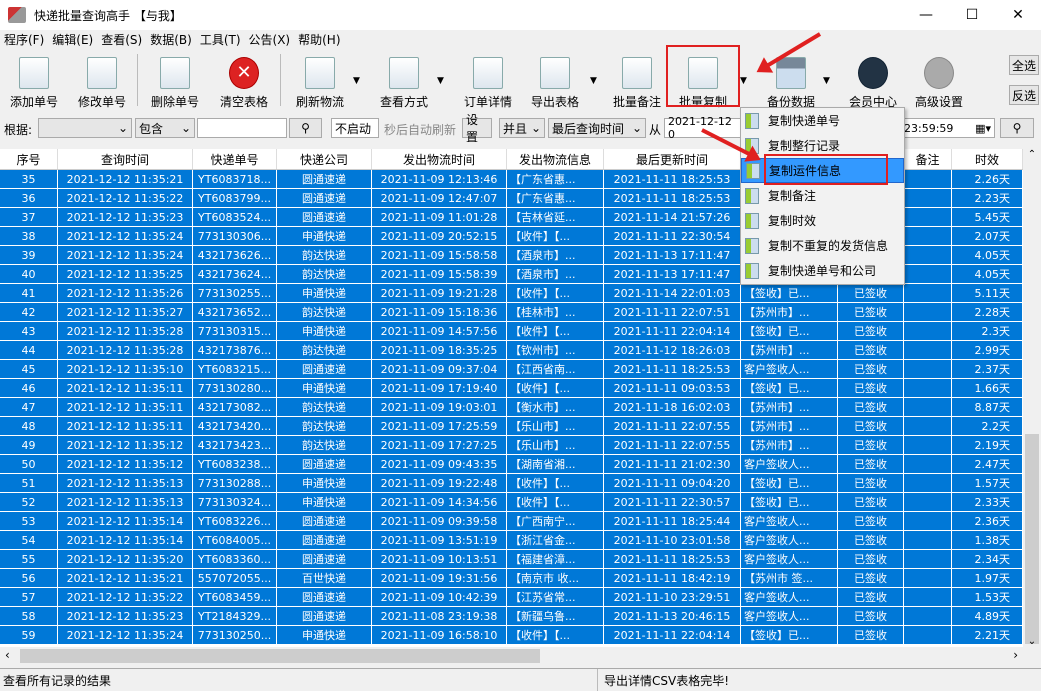 Image resolution: width=1041 pixels, height=691 pixels. I want to click on column-header: 时效, so click(987, 159).